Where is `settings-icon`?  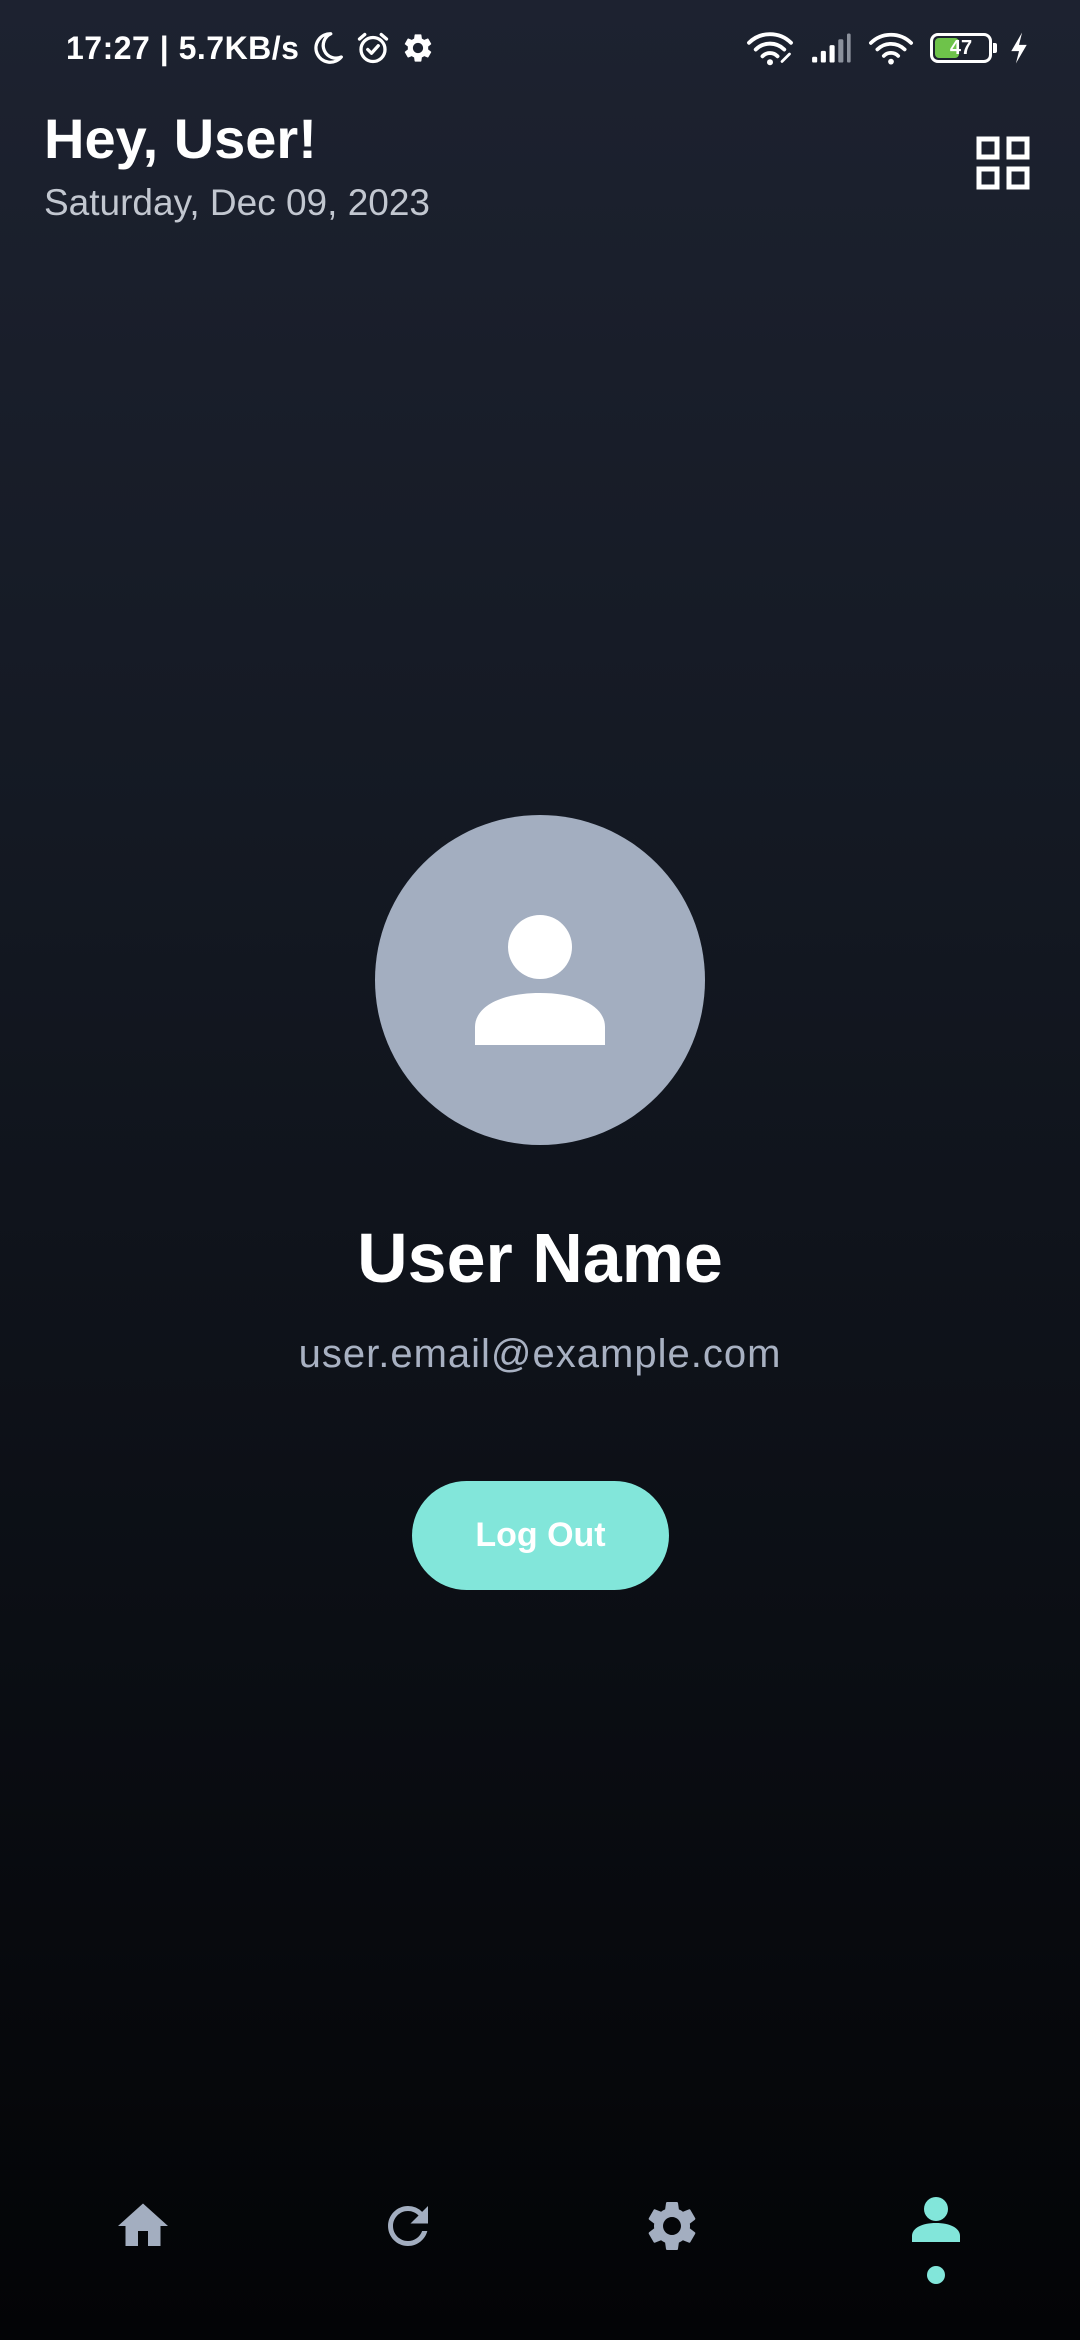 settings-icon is located at coordinates (672, 2226).